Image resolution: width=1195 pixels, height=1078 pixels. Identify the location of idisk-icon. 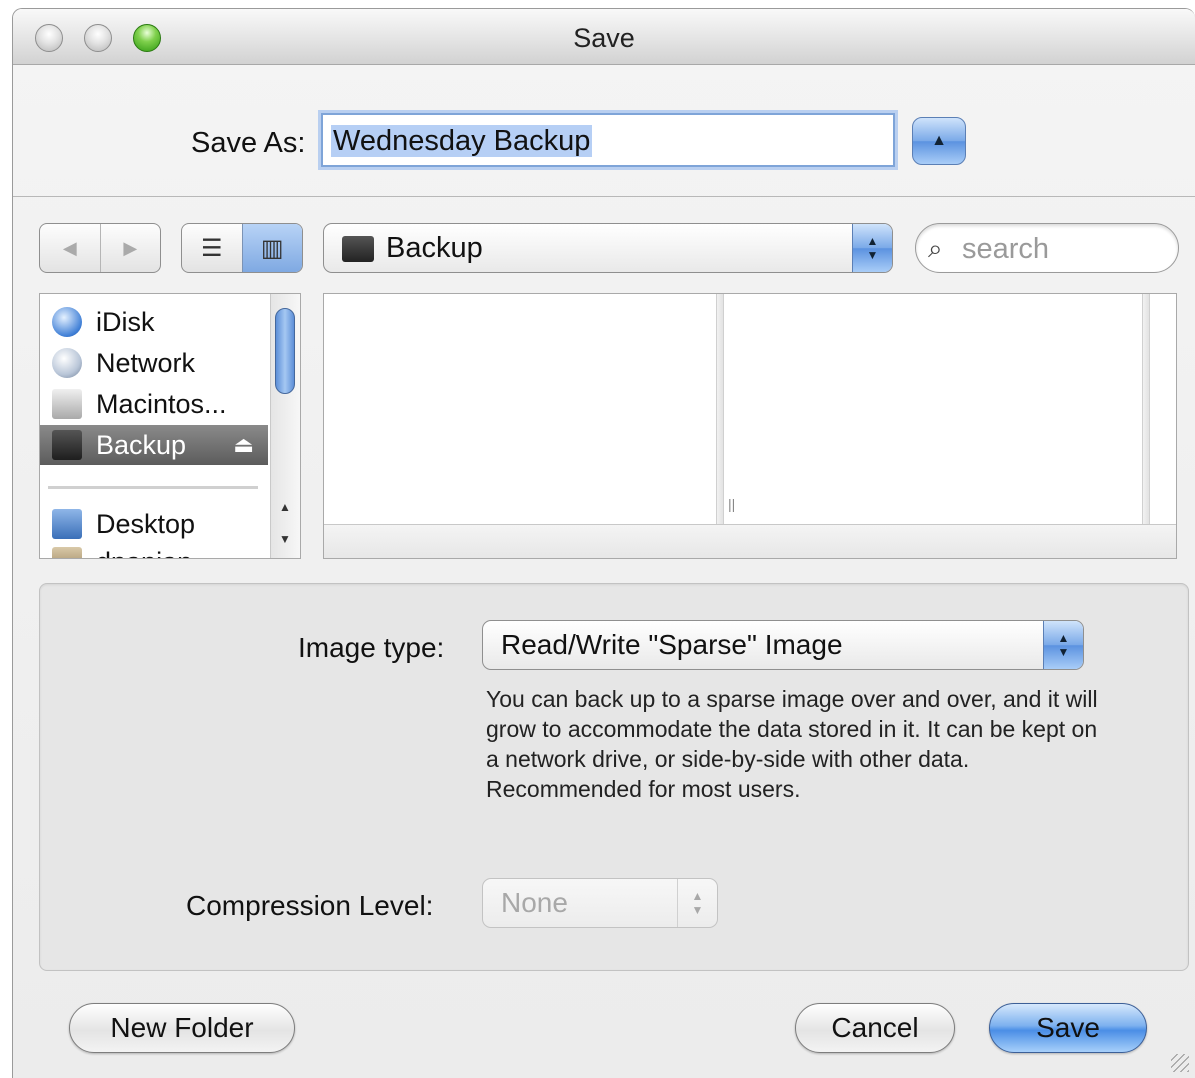
(67, 322).